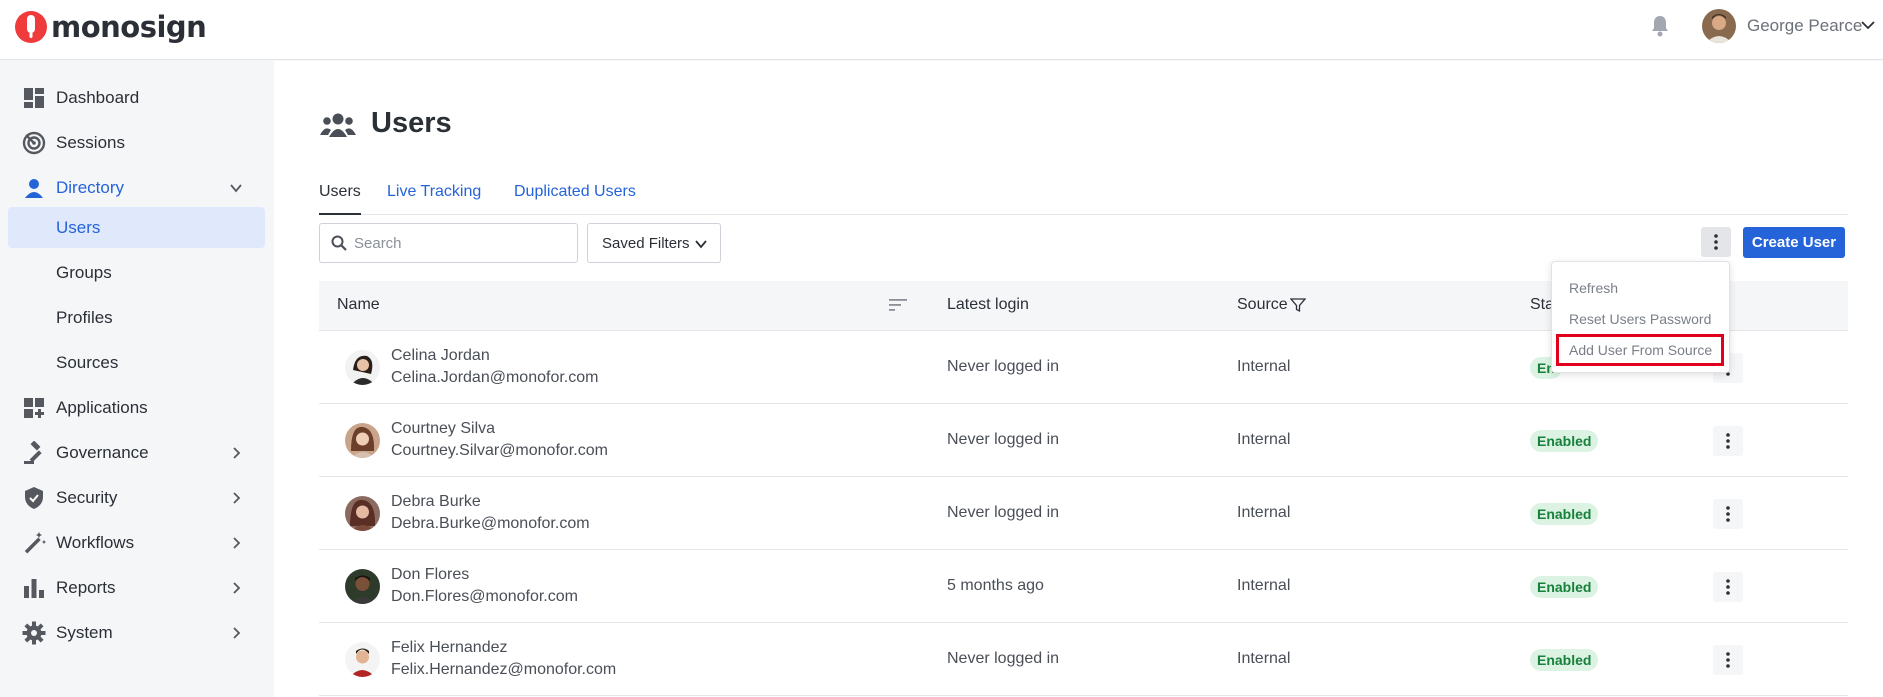 Image resolution: width=1883 pixels, height=697 pixels. I want to click on search-icon, so click(339, 243).